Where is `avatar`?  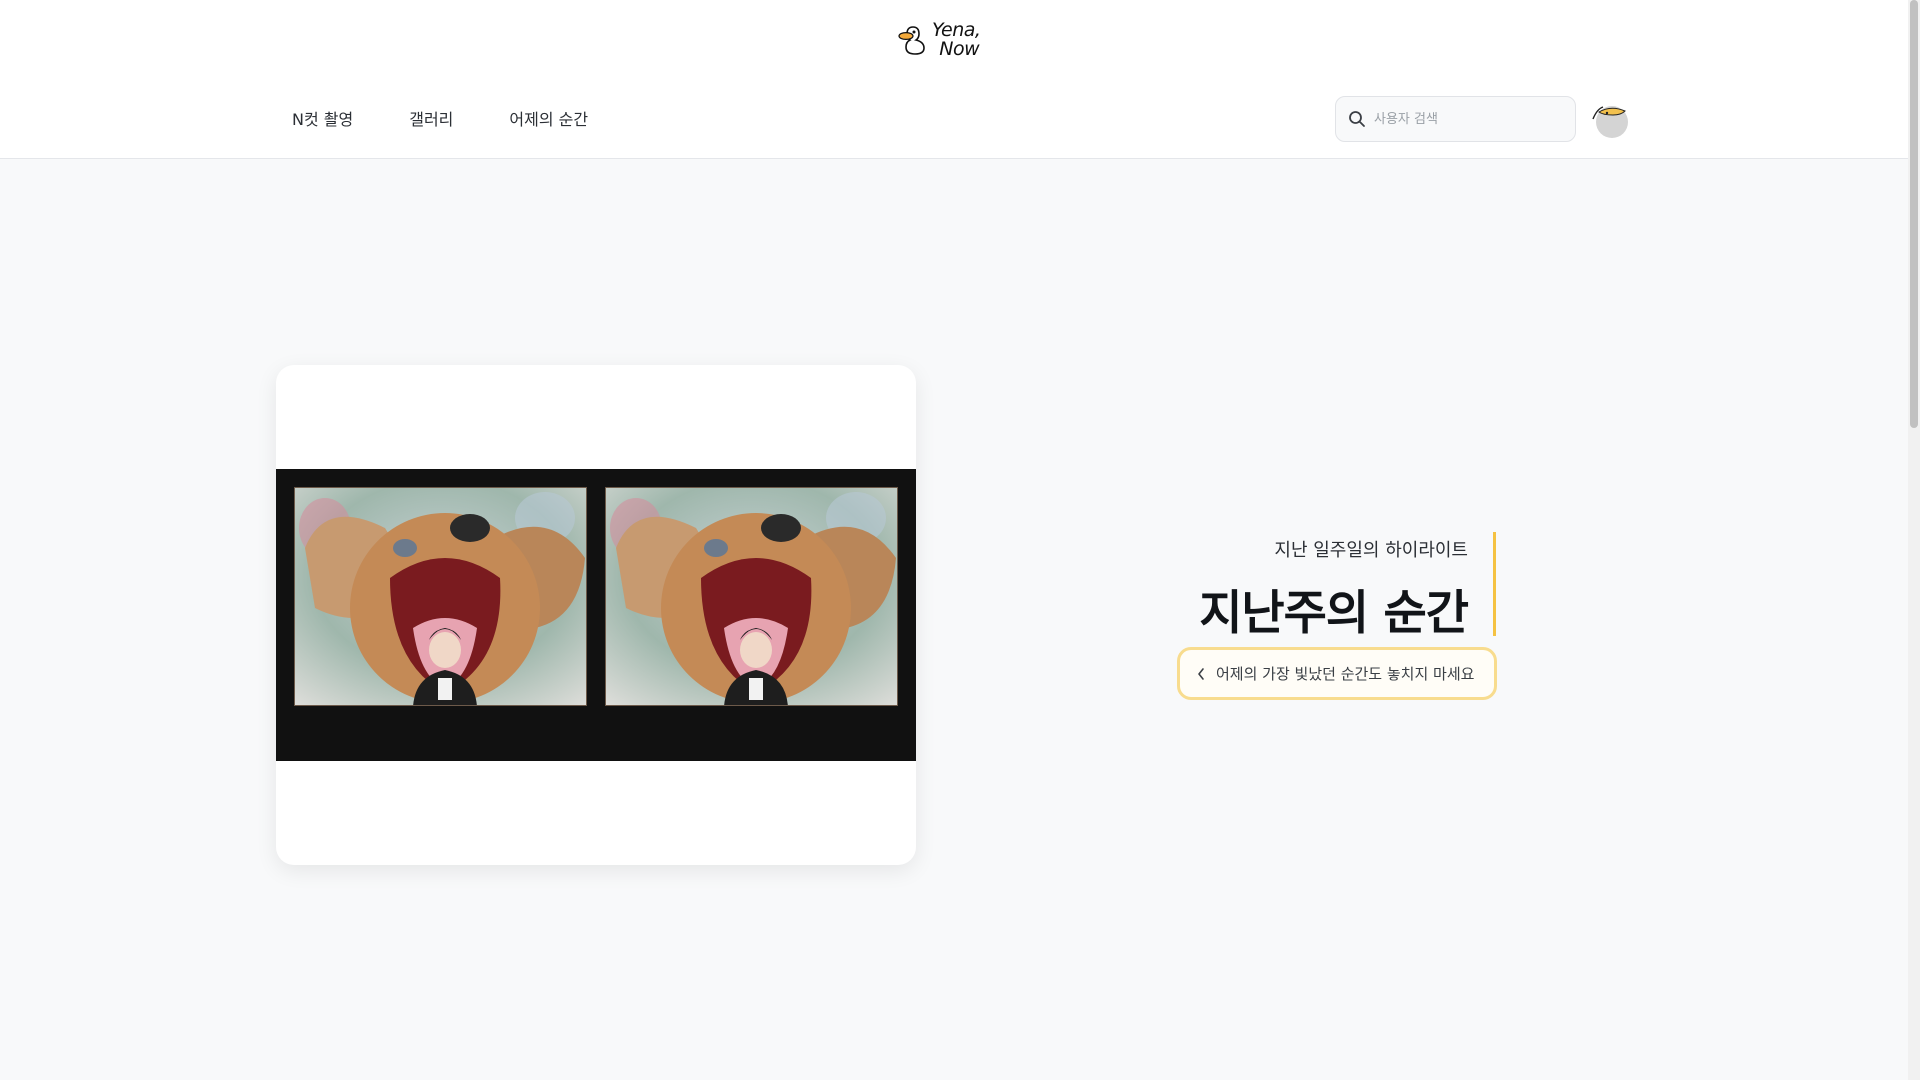
avatar is located at coordinates (1611, 120).